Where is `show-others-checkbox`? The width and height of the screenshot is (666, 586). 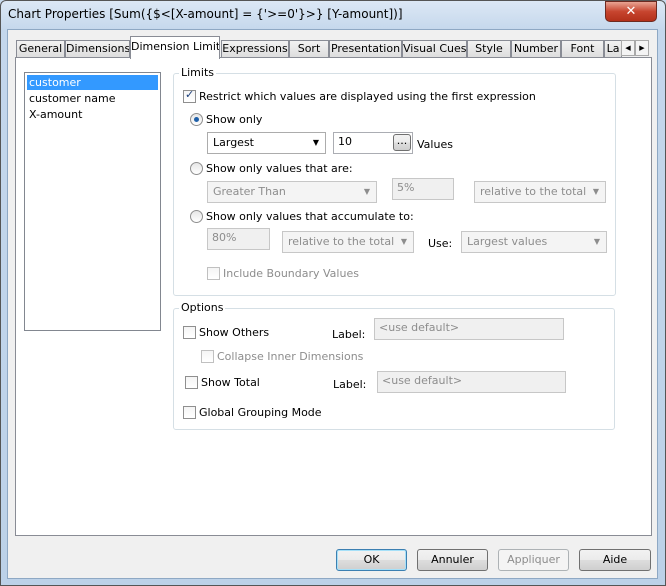 show-others-checkbox is located at coordinates (189, 332).